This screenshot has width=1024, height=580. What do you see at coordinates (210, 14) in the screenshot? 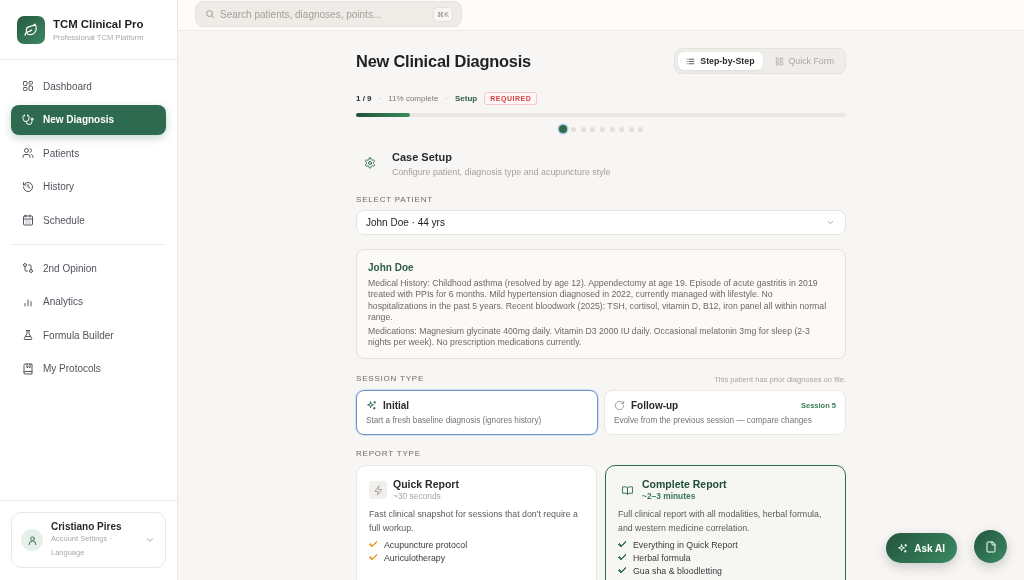
I see `search-icon` at bounding box center [210, 14].